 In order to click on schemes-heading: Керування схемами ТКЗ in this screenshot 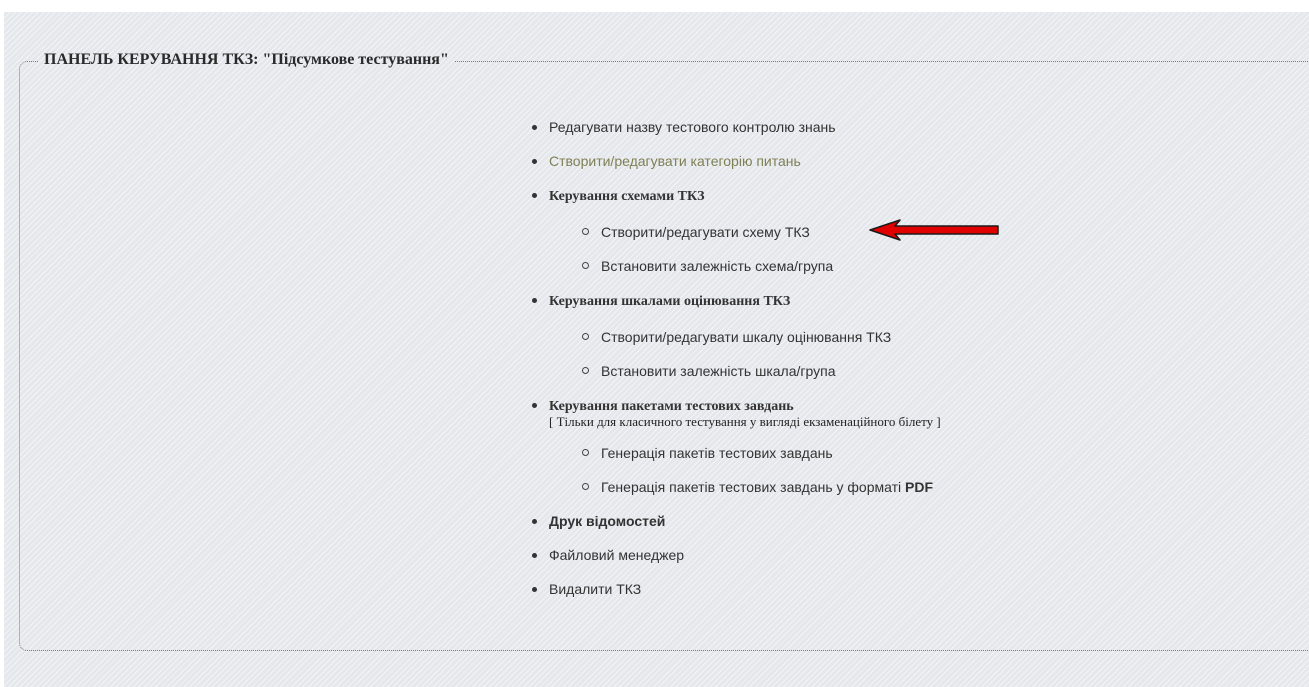, I will do `click(627, 196)`.